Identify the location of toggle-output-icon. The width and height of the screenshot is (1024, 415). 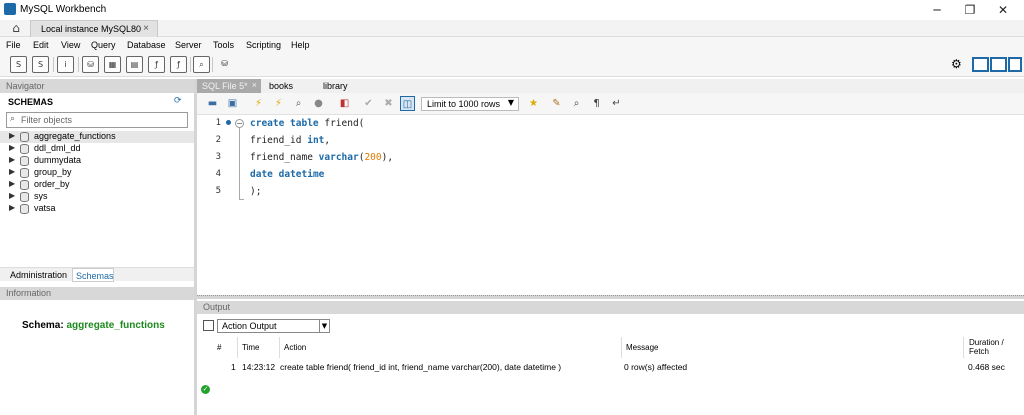
(998, 64).